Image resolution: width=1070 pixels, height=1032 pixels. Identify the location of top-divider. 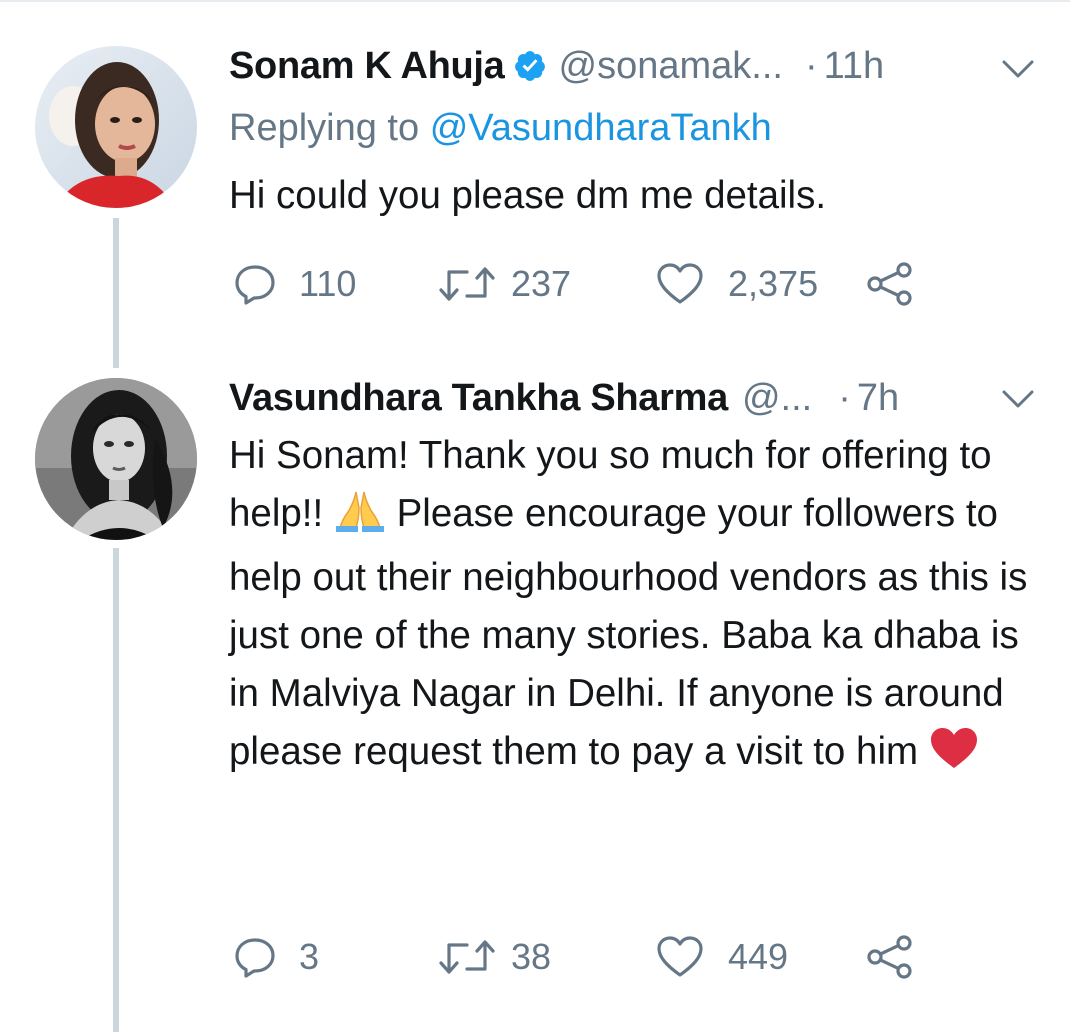
(535, 1).